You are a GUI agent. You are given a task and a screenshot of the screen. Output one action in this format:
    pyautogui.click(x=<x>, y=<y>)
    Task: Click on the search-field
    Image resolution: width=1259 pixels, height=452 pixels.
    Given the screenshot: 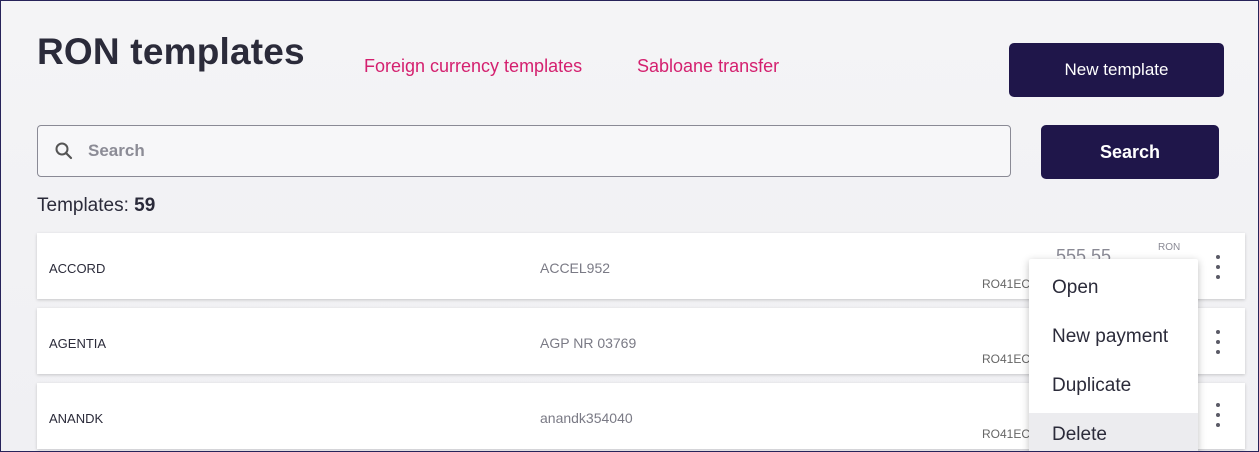 What is the action you would take?
    pyautogui.click(x=524, y=151)
    